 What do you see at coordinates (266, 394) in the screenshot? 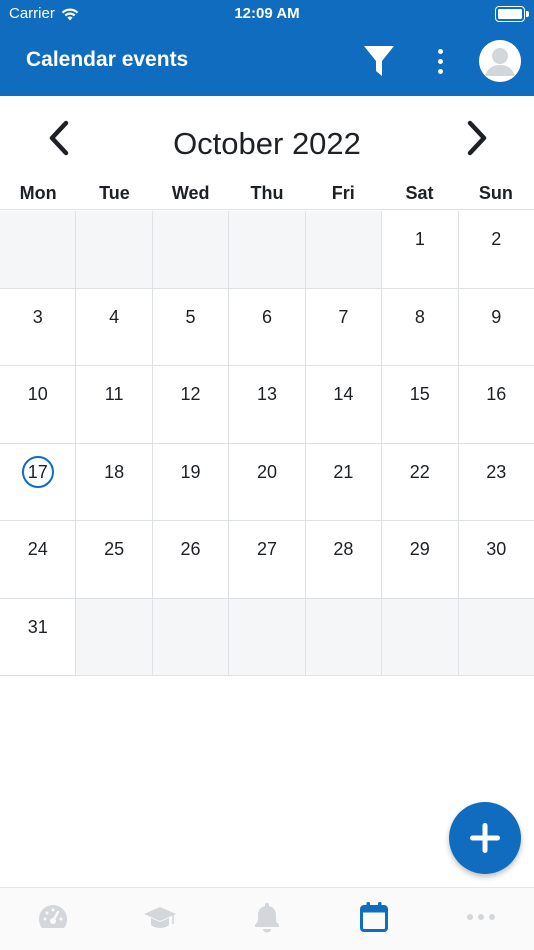
I see `day-number: 13` at bounding box center [266, 394].